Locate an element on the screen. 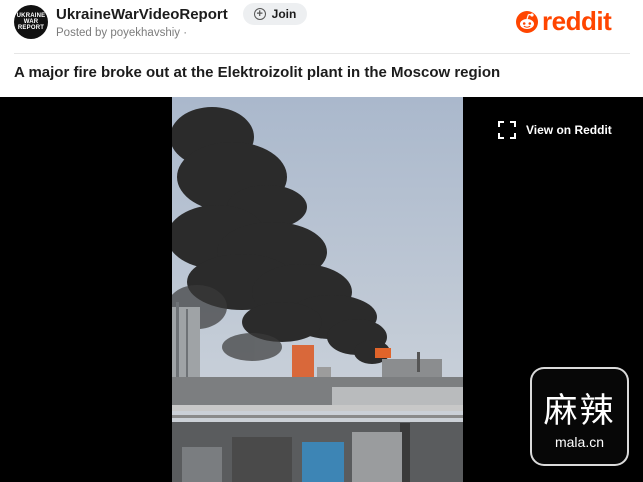 Image resolution: width=643 pixels, height=482 pixels. reddit-logo: reddit is located at coordinates (563, 21).